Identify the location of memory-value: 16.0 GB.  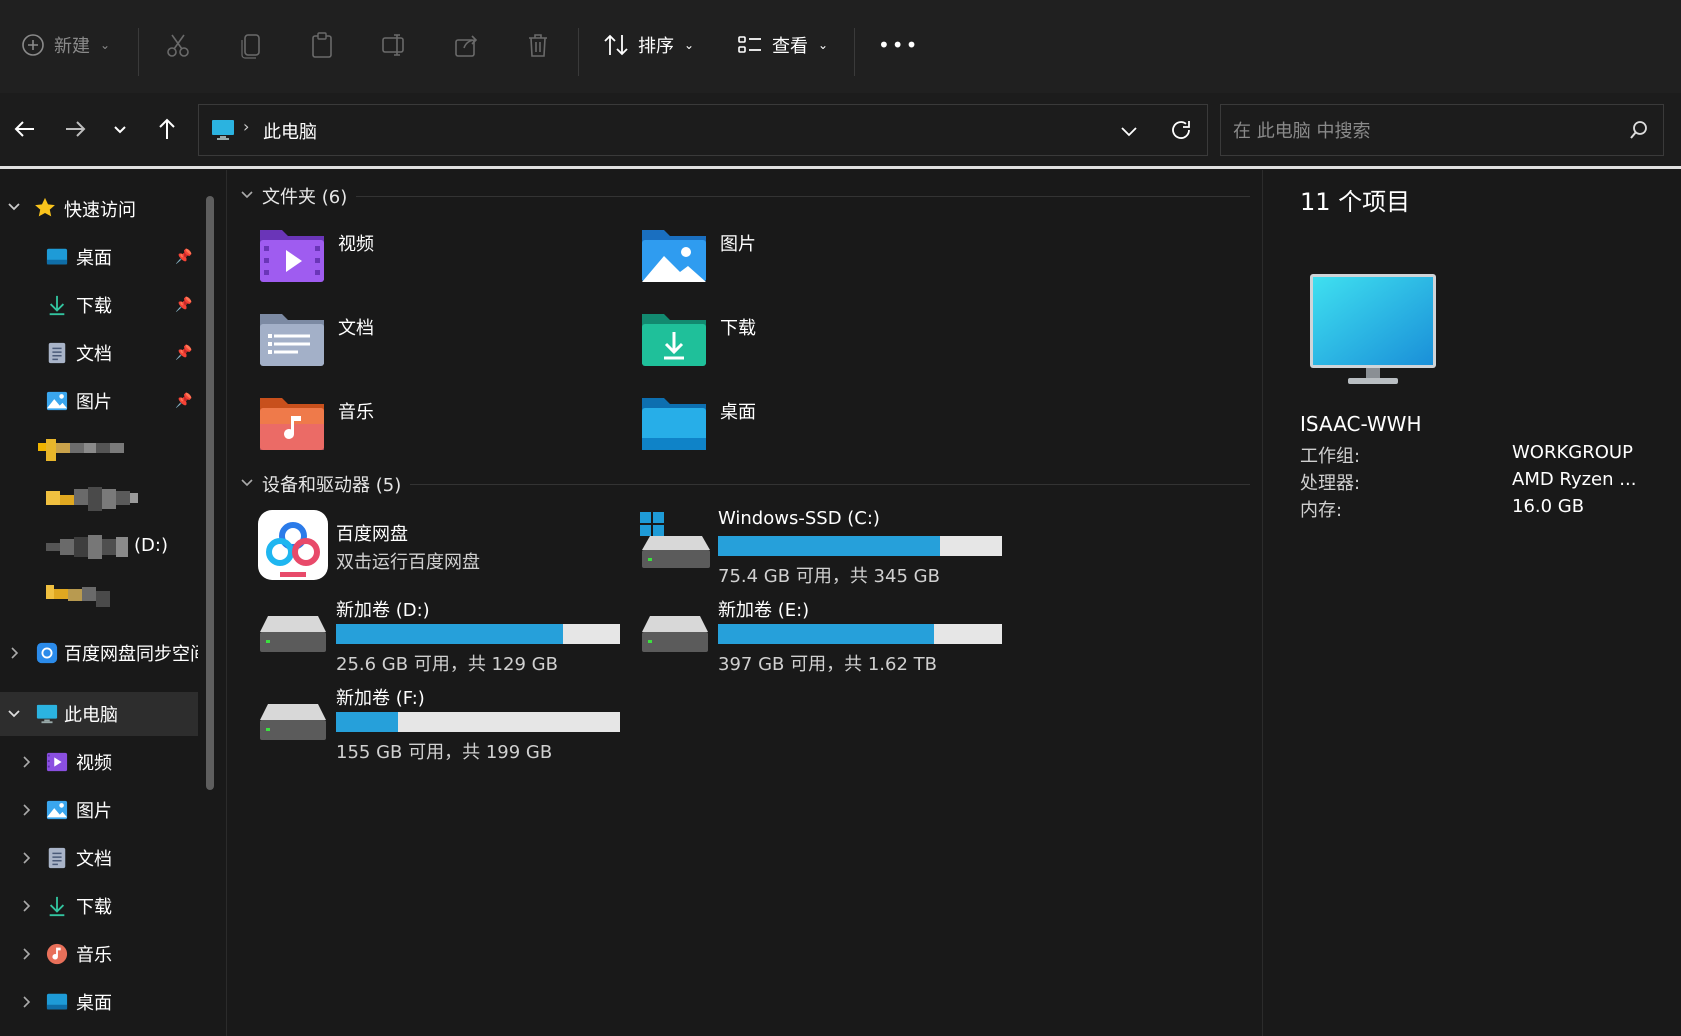
(1548, 506).